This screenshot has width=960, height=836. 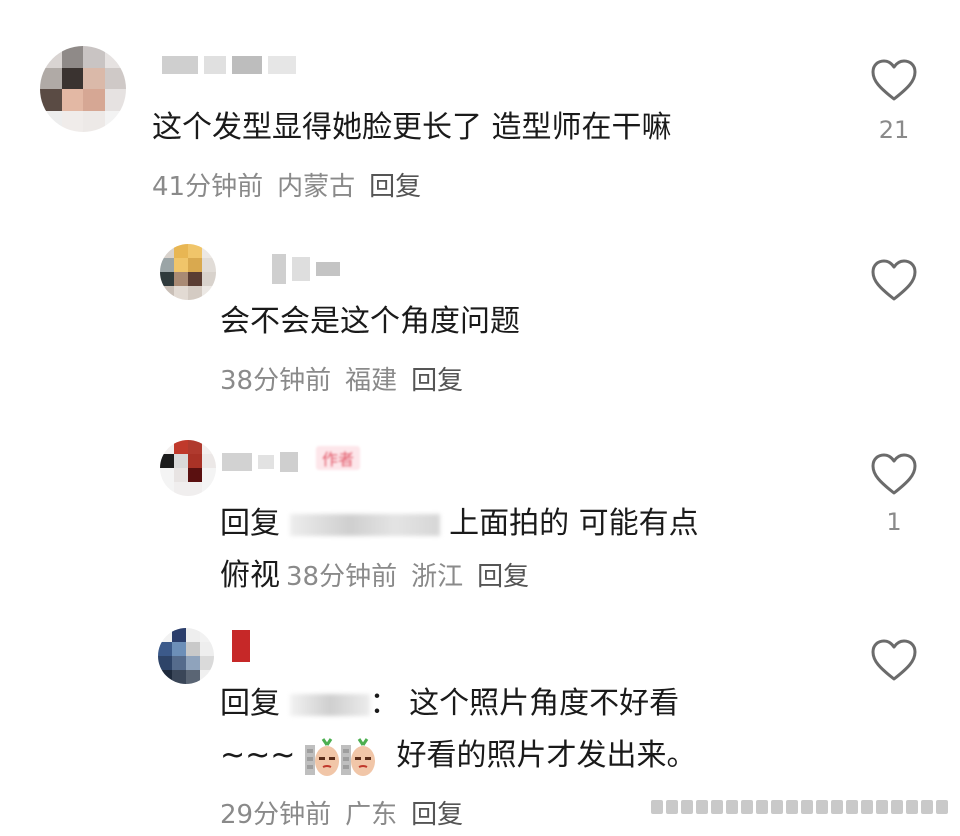 I want to click on comment-text: 回复 ： 这个照片角度不好看, so click(x=450, y=703).